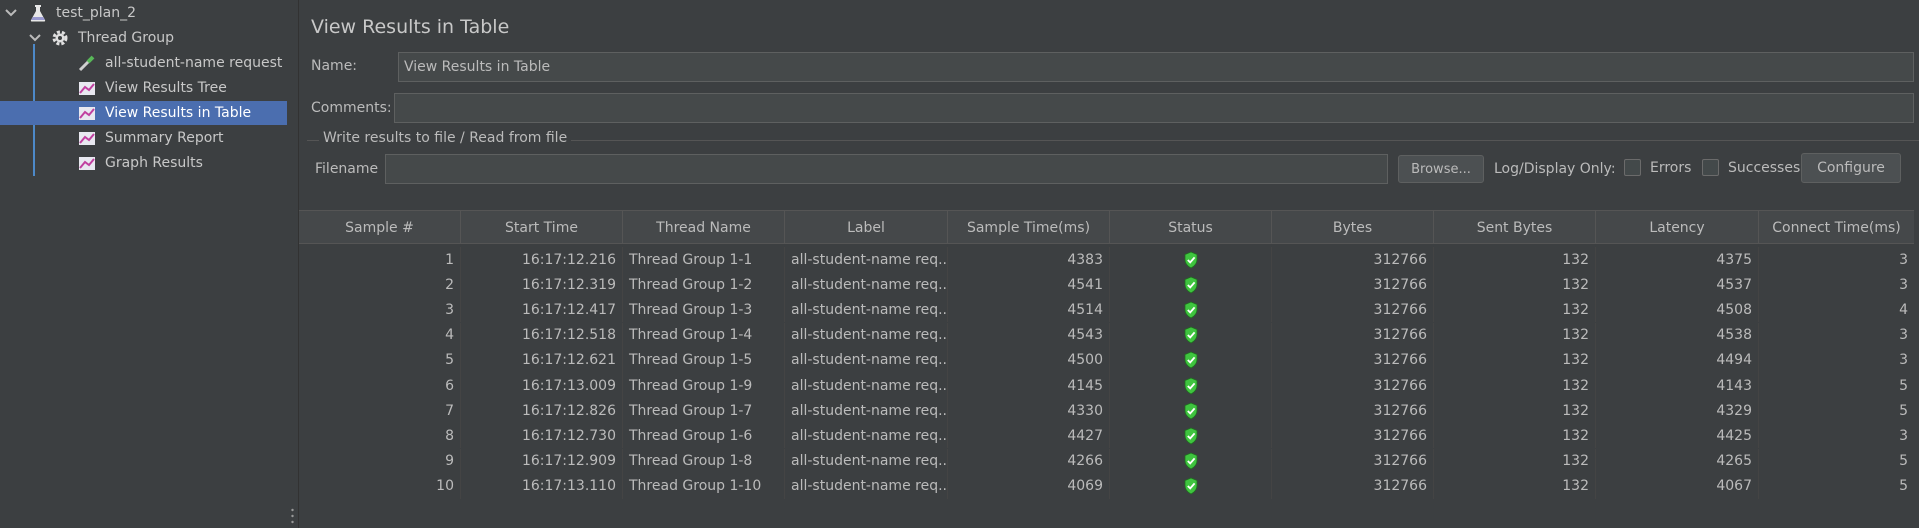 Image resolution: width=1919 pixels, height=528 pixels. Describe the element at coordinates (1710, 167) in the screenshot. I see `successes-checkbox` at that location.